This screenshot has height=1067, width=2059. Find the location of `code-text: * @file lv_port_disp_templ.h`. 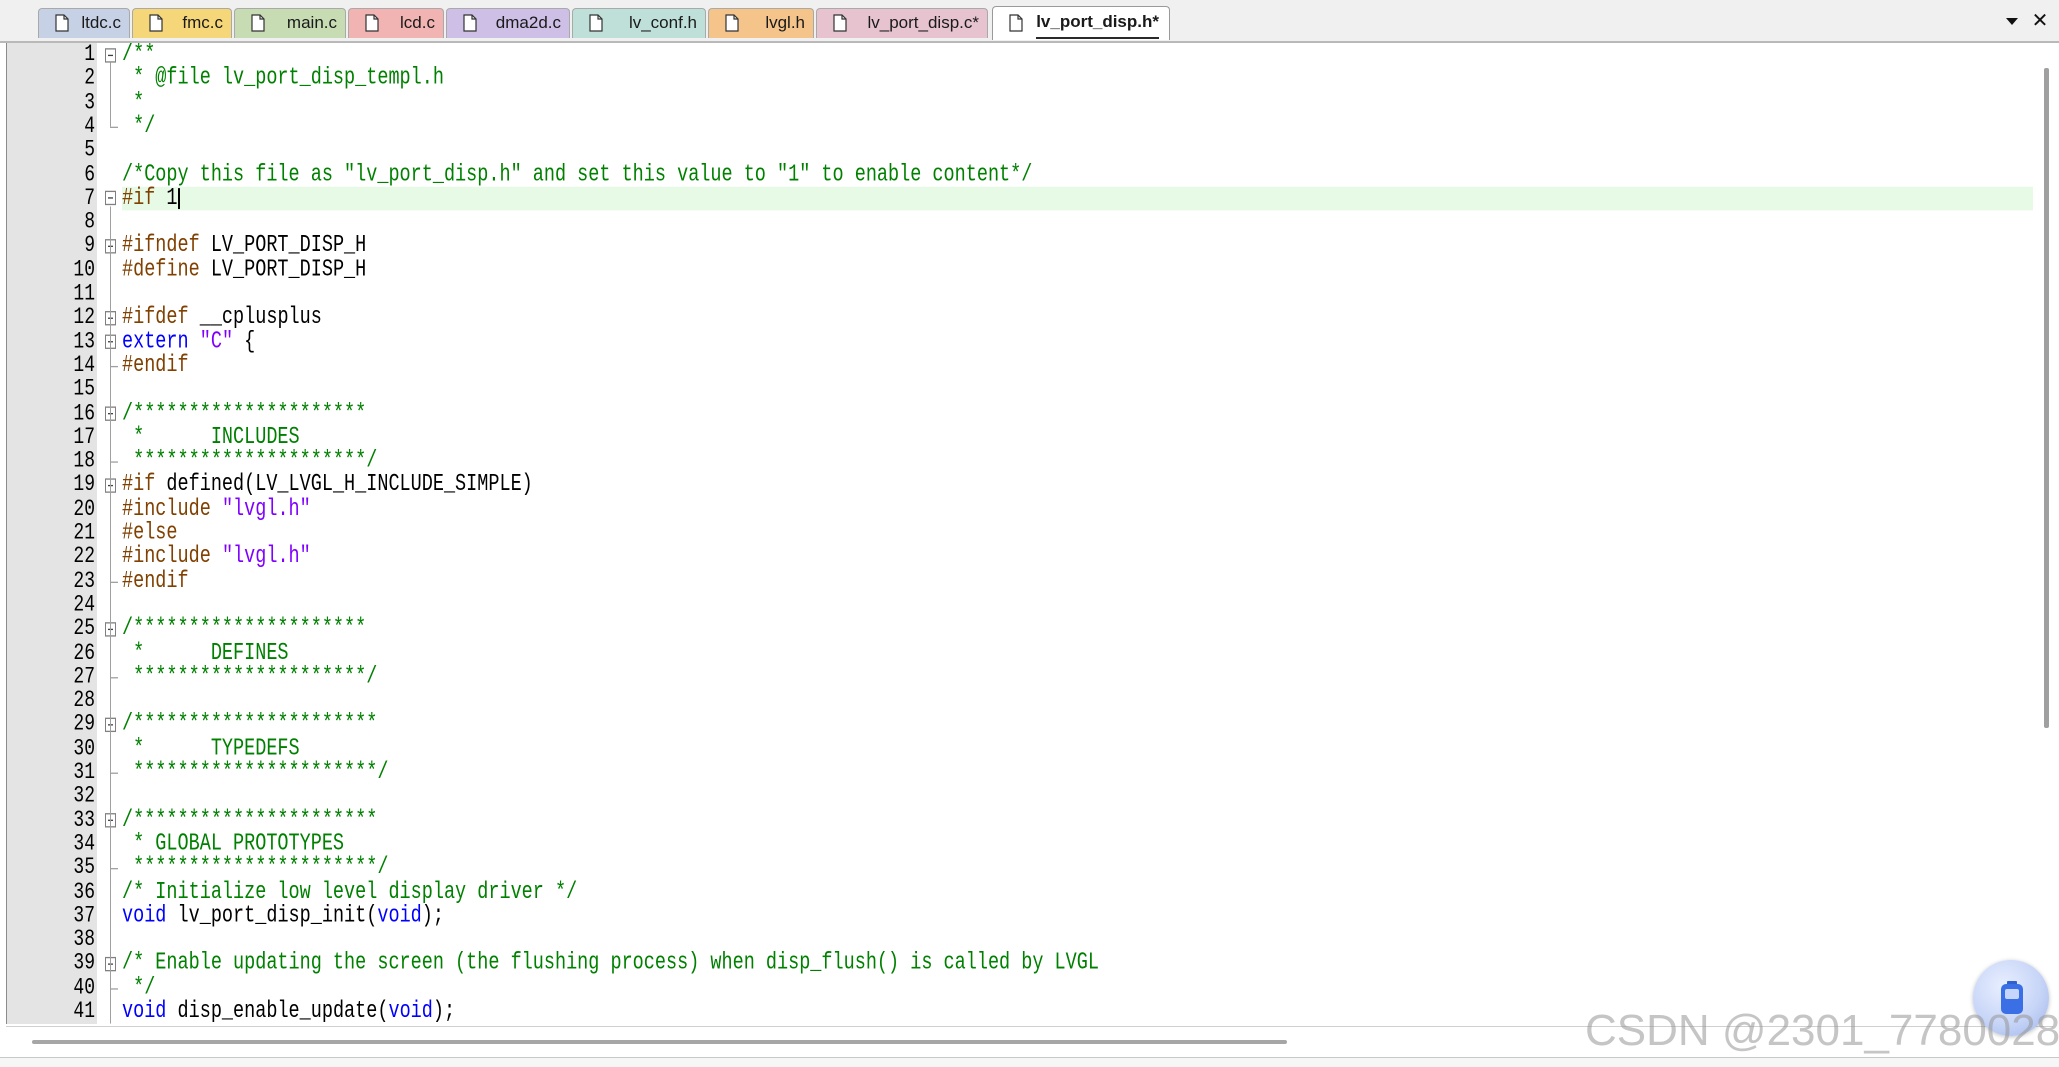

code-text: * @file lv_port_disp_templ.h is located at coordinates (283, 78).